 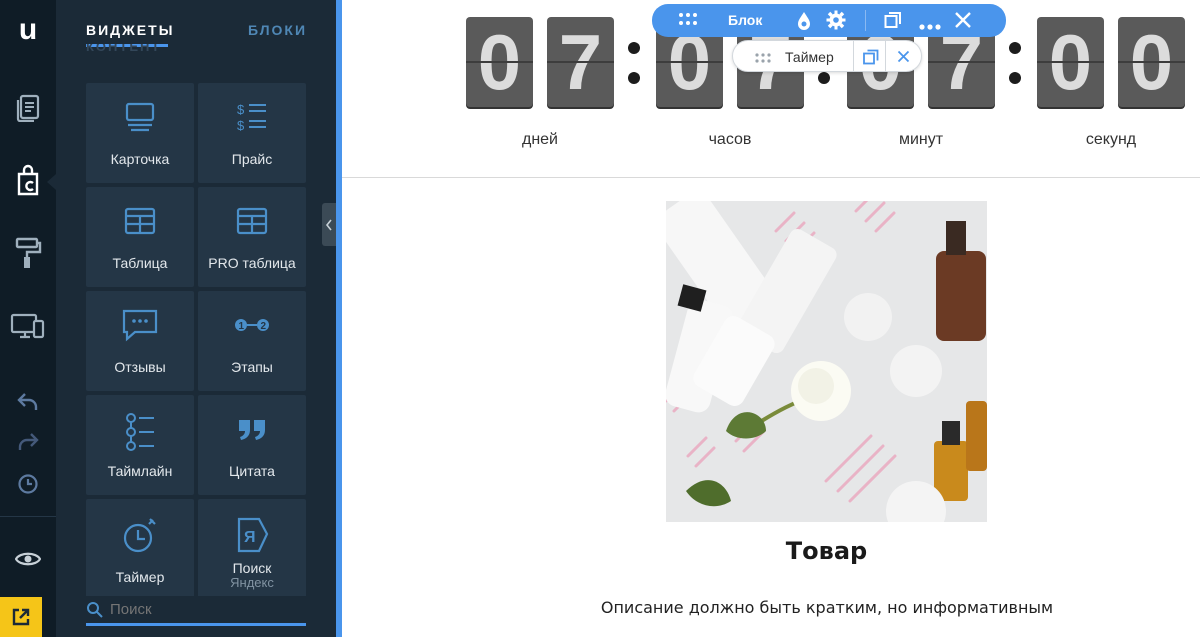 I want to click on widget-pro-table: PRO таблица, so click(x=252, y=237).